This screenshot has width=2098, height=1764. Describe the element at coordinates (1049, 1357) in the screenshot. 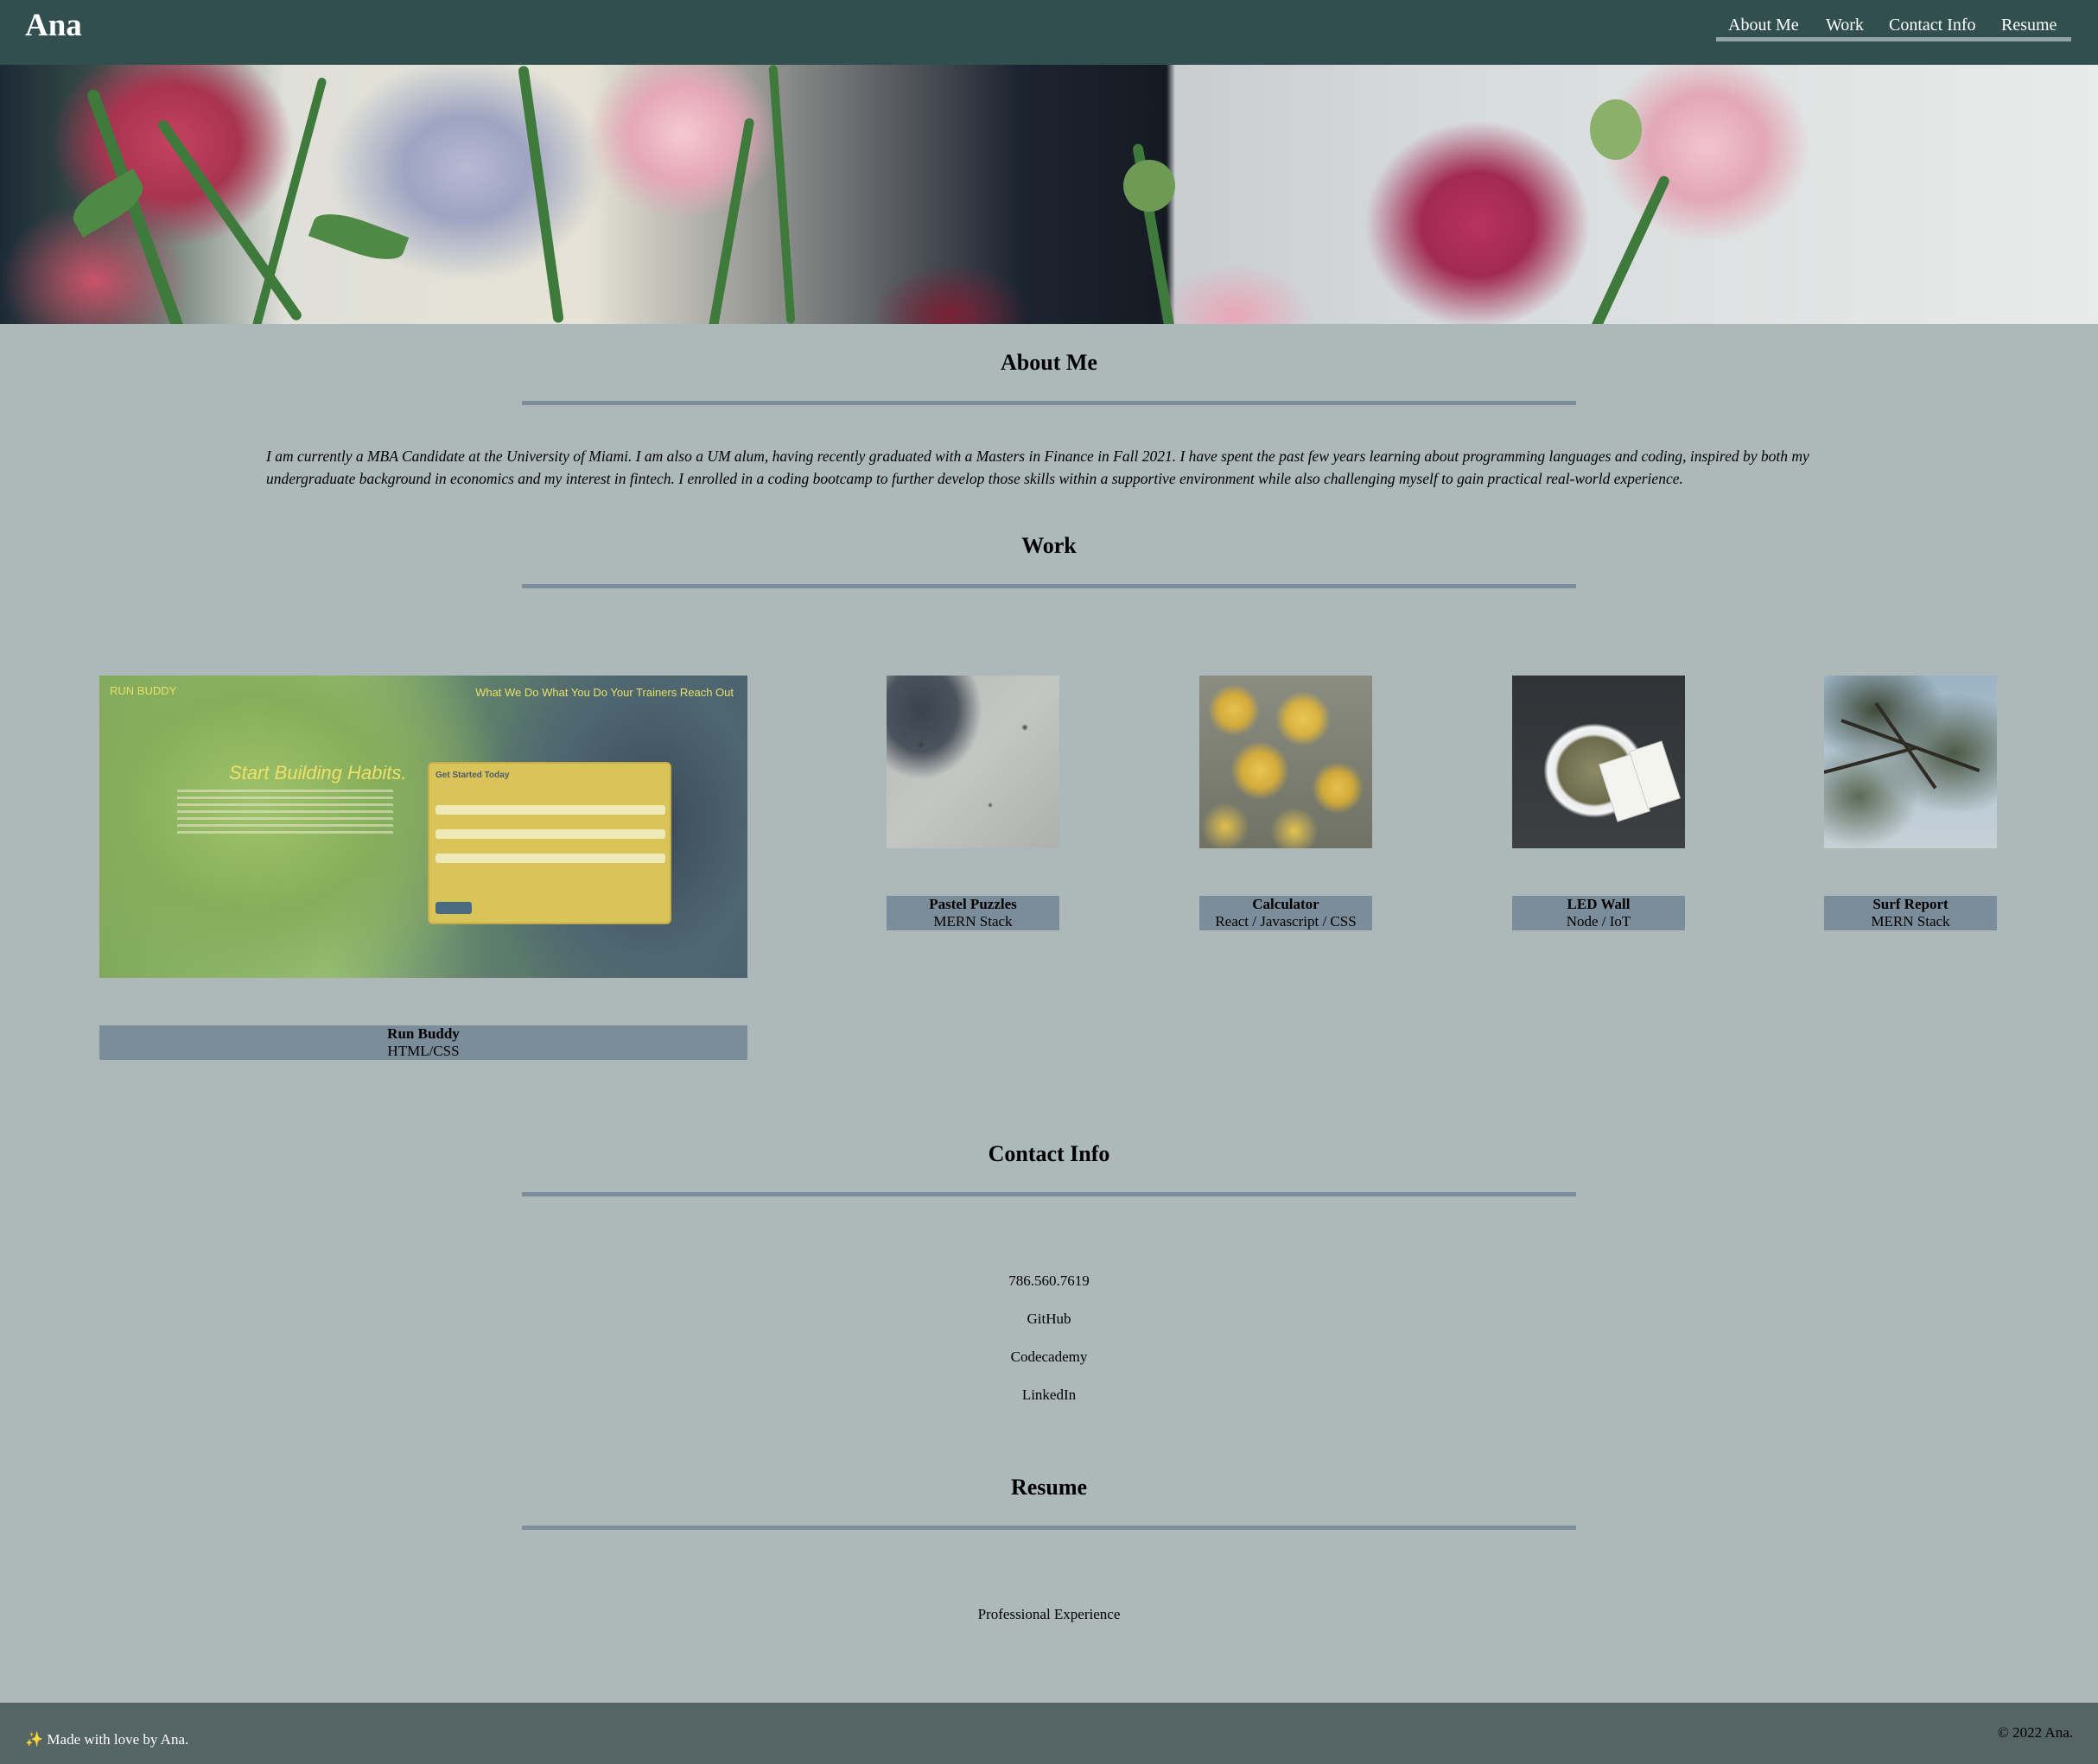

I see `contact-codecademy-link: Codecademy` at that location.